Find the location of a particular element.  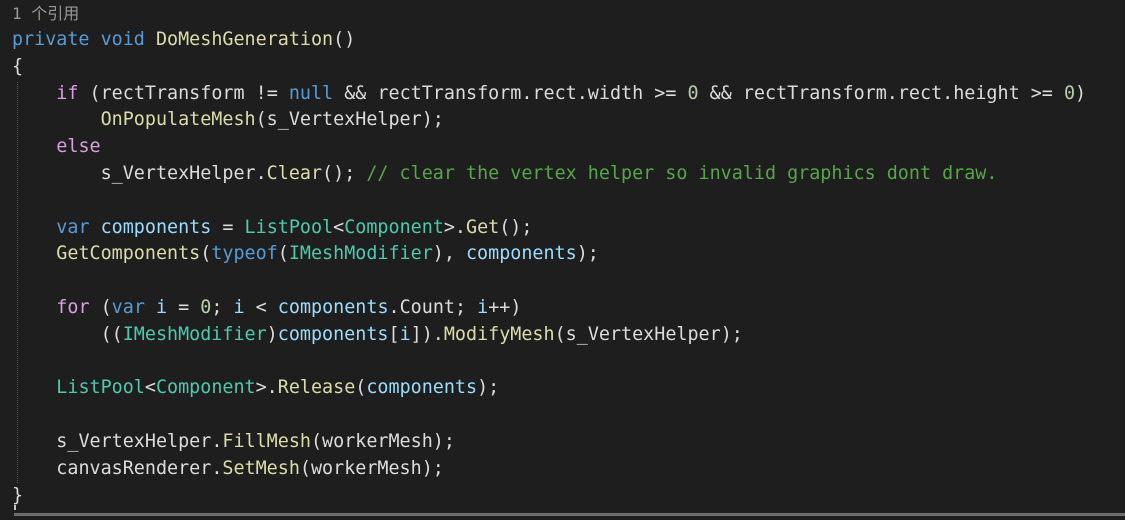

code-token: ), is located at coordinates (449, 254).